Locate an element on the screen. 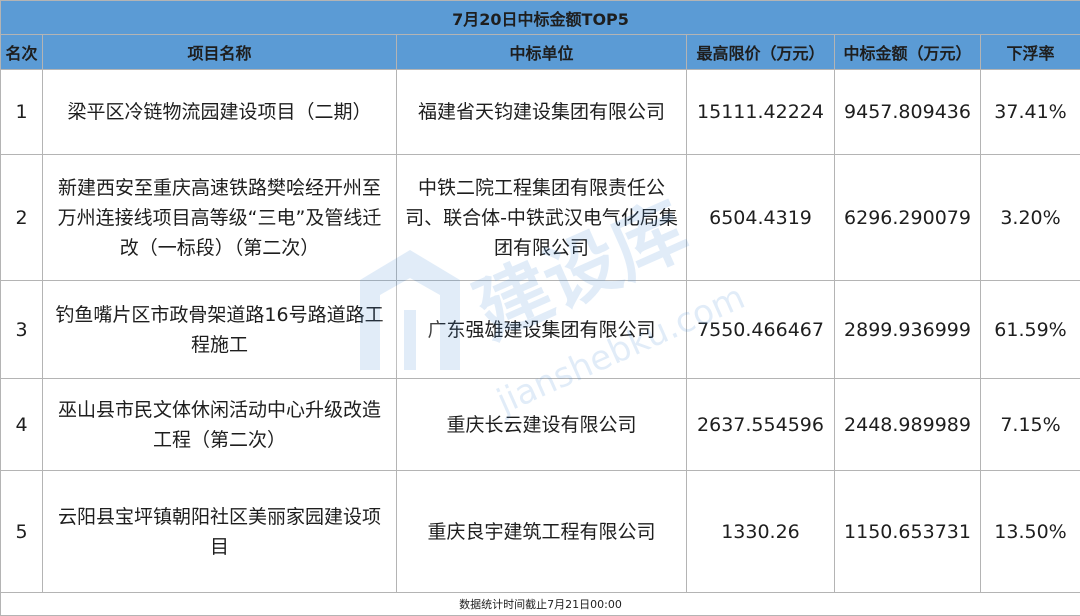 This screenshot has width=1080, height=616. project-name-cell: 巫山县市民文体休闲活动中心升级改造工程（第二次） is located at coordinates (220, 425).